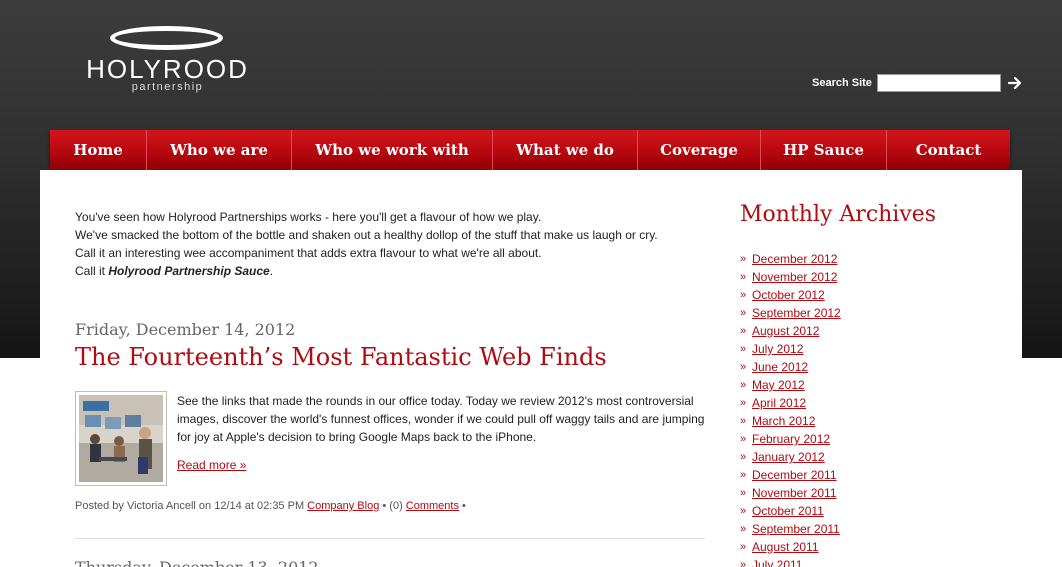 Image resolution: width=1062 pixels, height=567 pixels. What do you see at coordinates (796, 529) in the screenshot?
I see `archive-link: September 2011` at bounding box center [796, 529].